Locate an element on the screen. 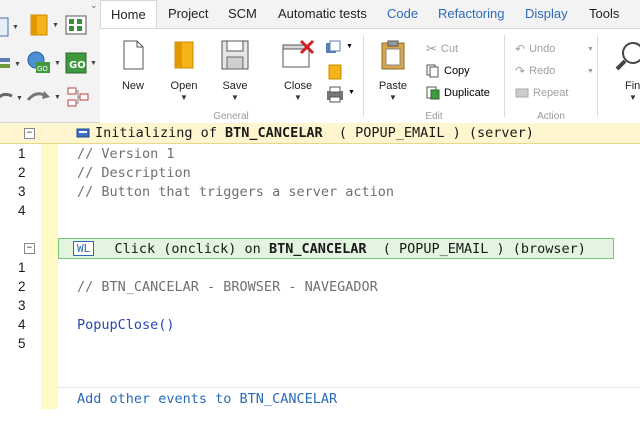 Image resolution: width=640 pixels, height=448 pixels. new-document-icon is located at coordinates (133, 55).